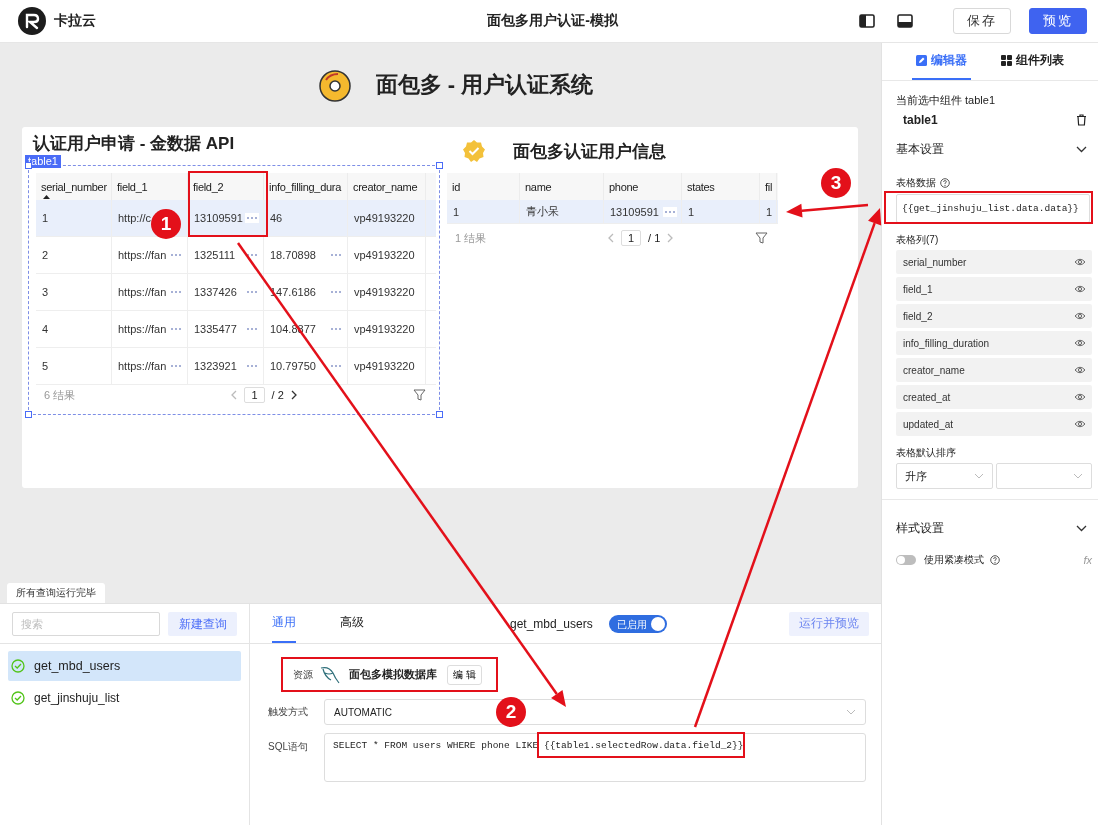 The height and width of the screenshot is (825, 1098). What do you see at coordinates (944, 476) in the screenshot?
I see `sort-order-select: 升序` at bounding box center [944, 476].